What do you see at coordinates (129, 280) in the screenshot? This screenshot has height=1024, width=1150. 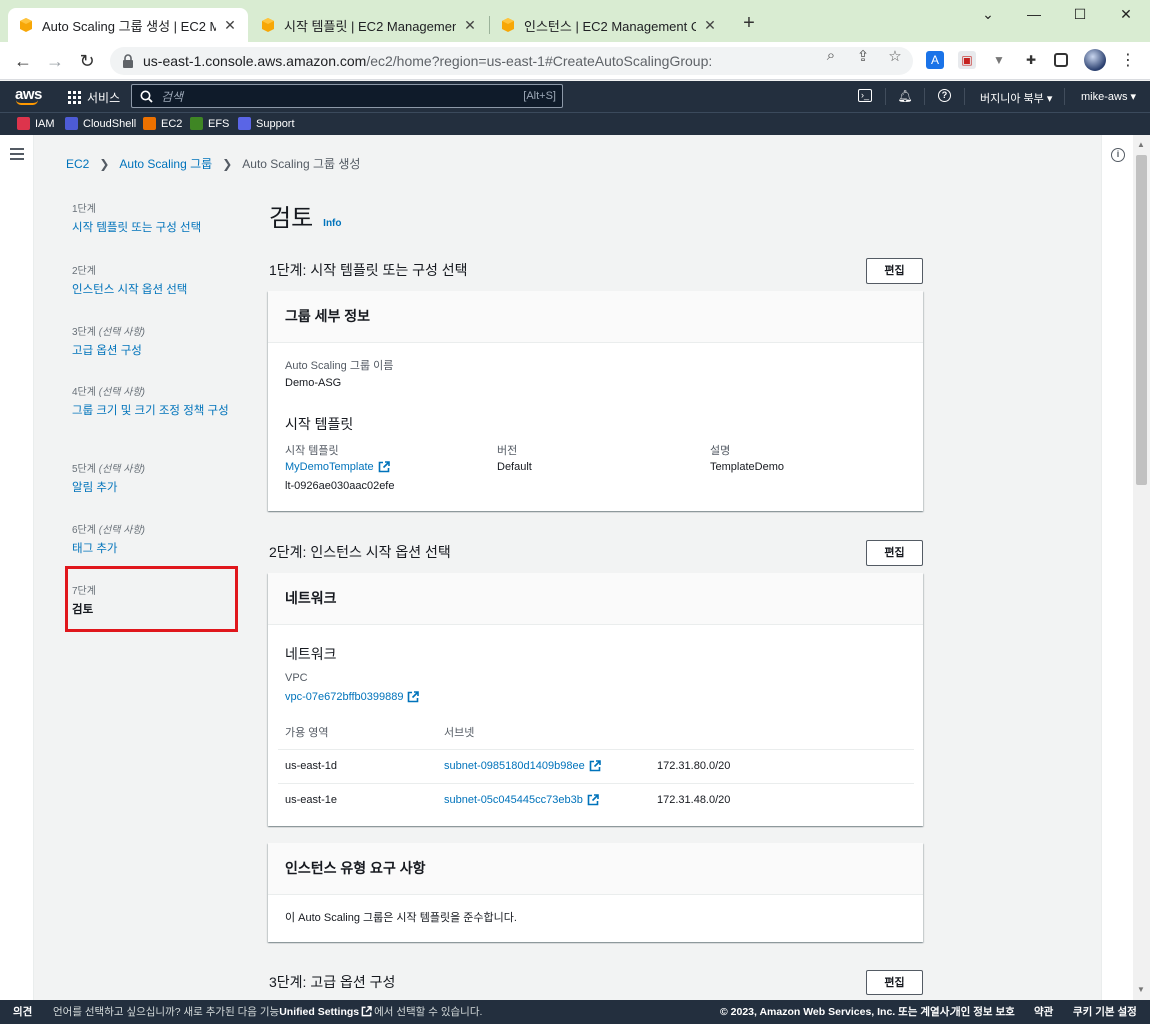 I see `wizard-step-2: 2단계 인스턴스 시작 옵션 선택` at bounding box center [129, 280].